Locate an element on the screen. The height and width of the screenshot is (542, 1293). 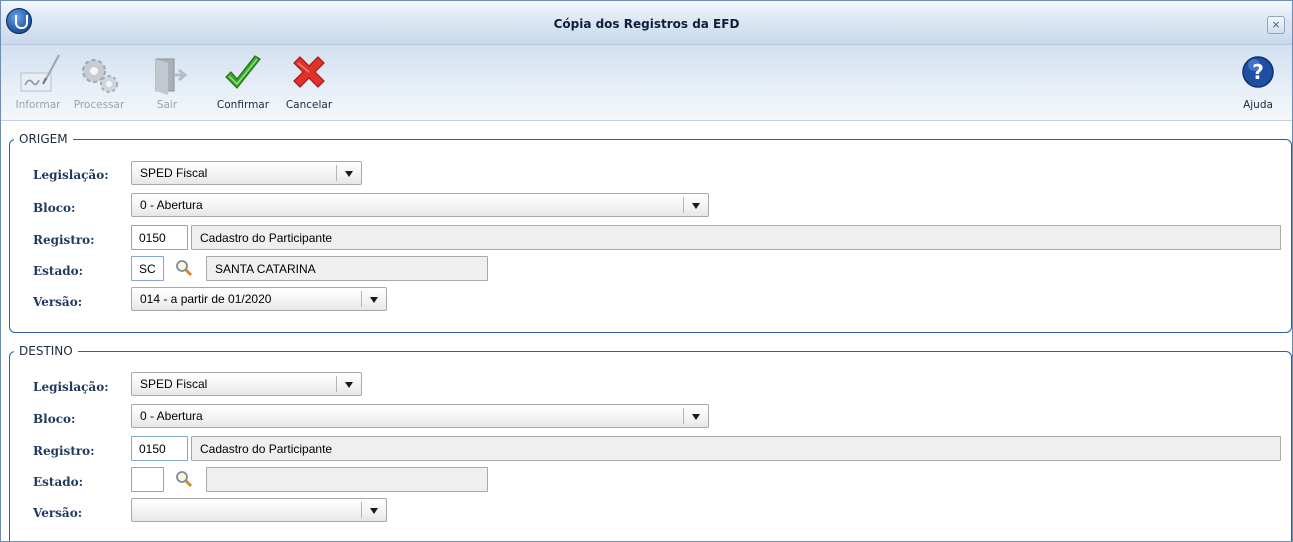
origem-legislacao-value: SPED Fiscal is located at coordinates (174, 173).